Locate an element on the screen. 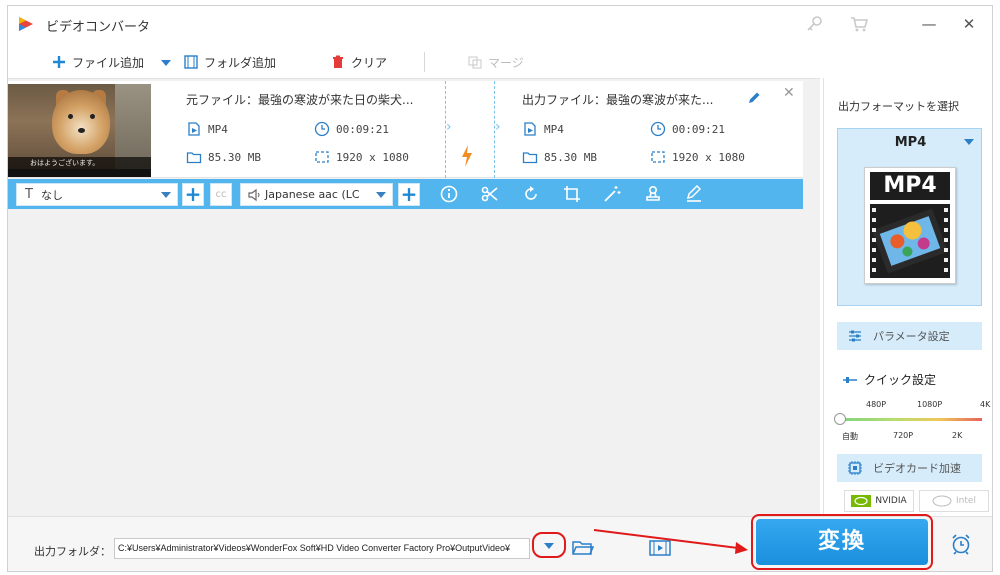 Image resolution: width=1000 pixels, height=575 pixels. app-title: ビデオコンバータ is located at coordinates (98, 27).